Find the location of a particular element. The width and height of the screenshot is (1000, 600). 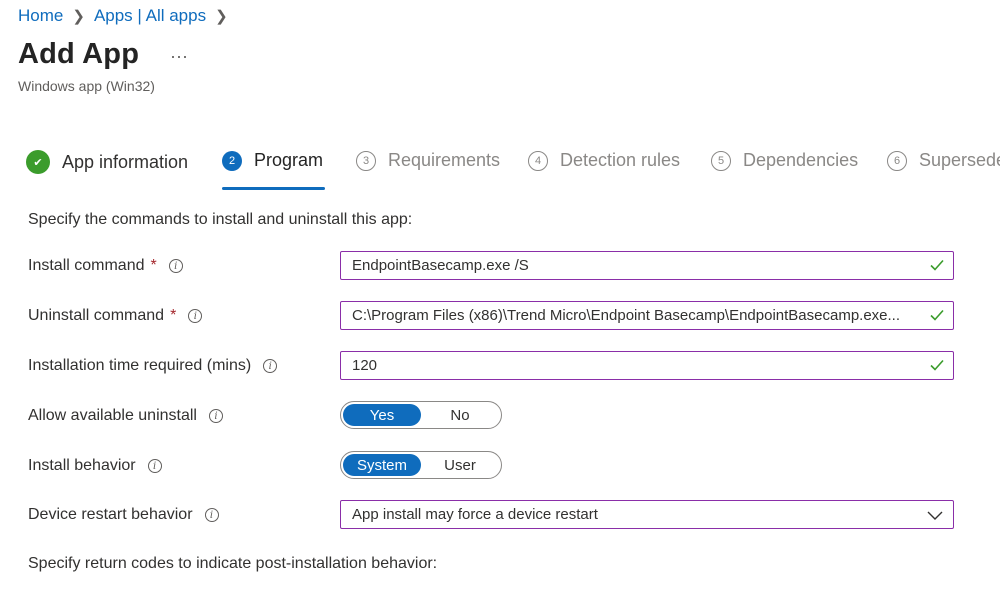

chevron-down-icon is located at coordinates (935, 515).